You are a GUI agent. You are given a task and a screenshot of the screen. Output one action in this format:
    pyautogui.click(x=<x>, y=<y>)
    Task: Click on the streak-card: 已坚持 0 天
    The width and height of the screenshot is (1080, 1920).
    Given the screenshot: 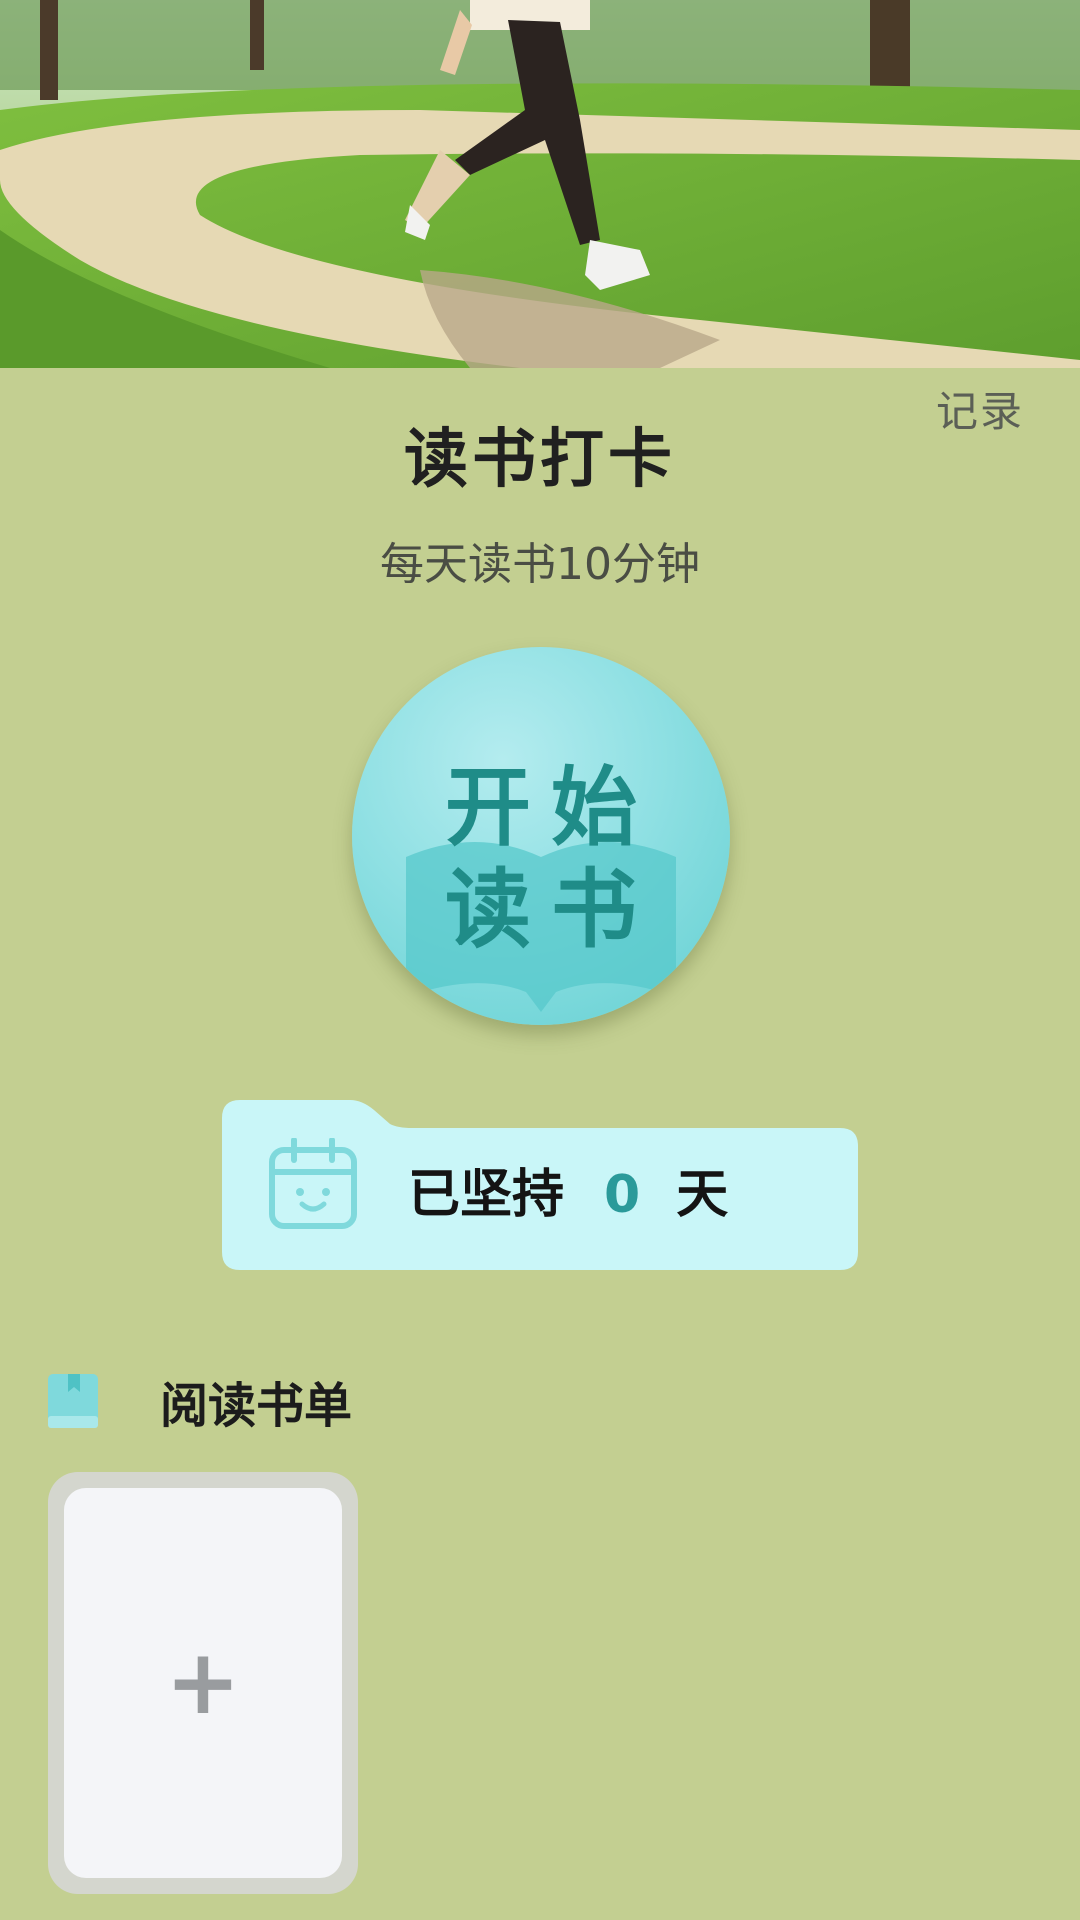 What is the action you would take?
    pyautogui.click(x=540, y=1185)
    